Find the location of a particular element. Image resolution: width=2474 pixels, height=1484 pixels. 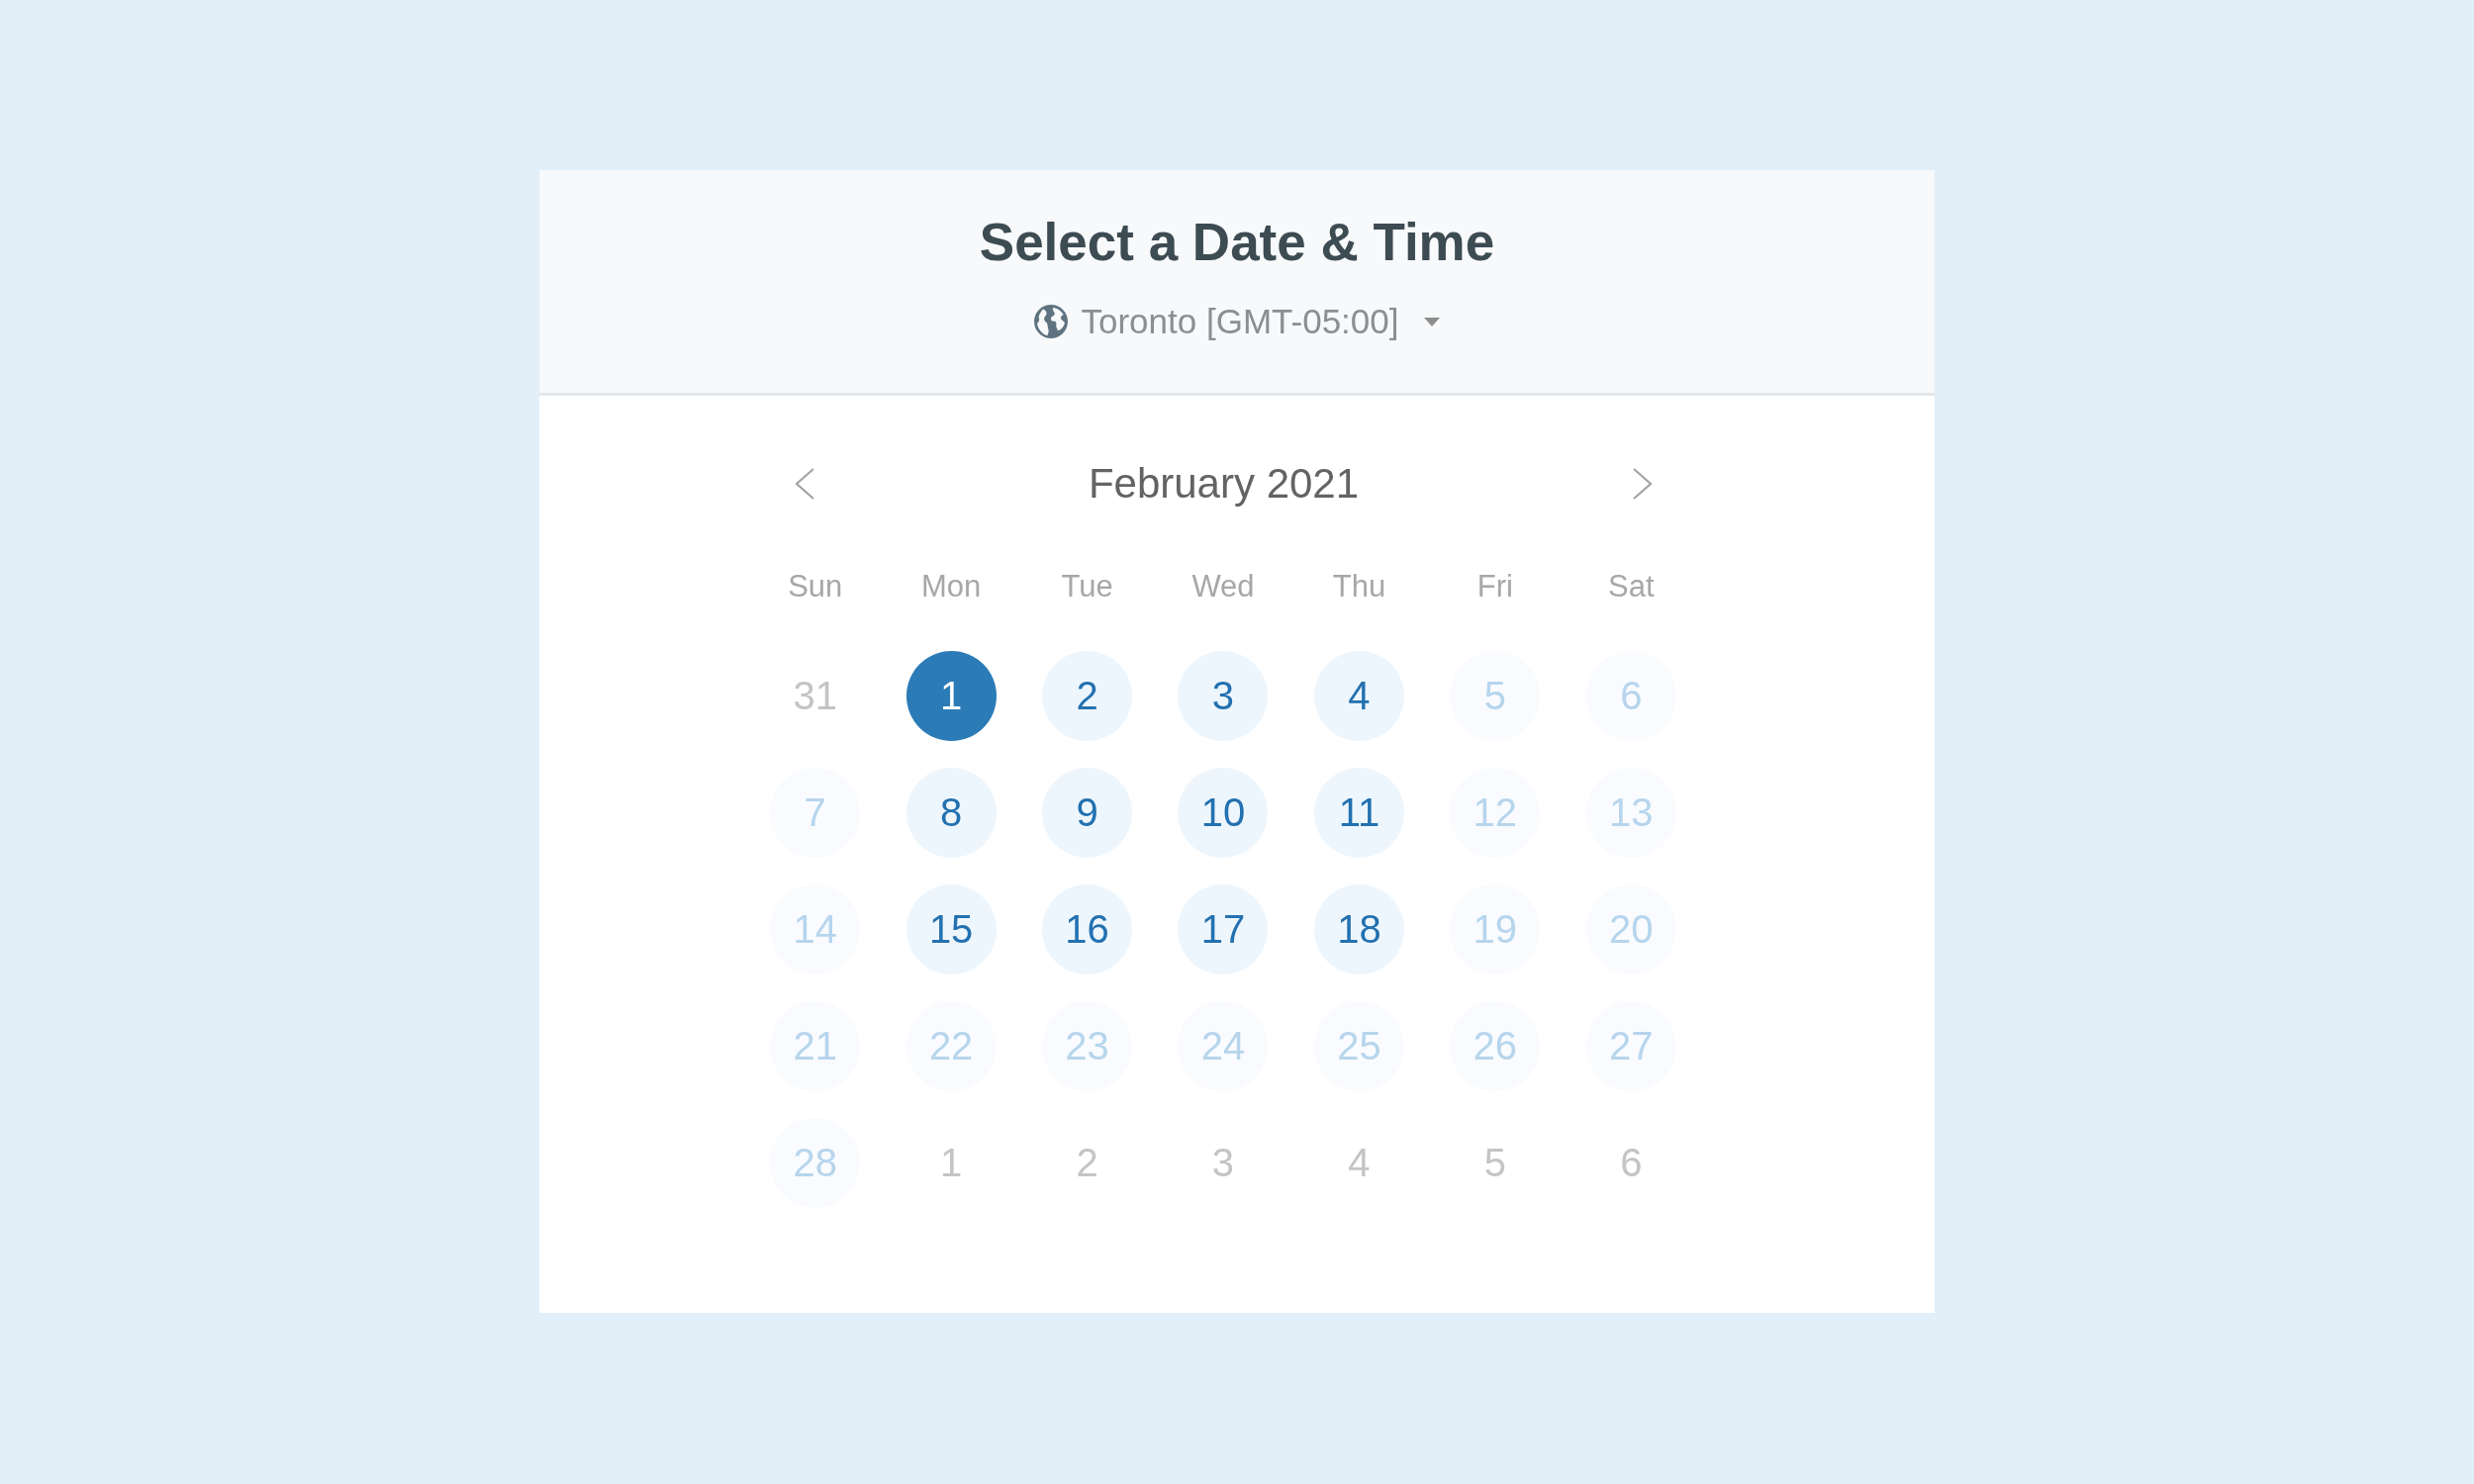

day-button: 9 is located at coordinates (1088, 812).